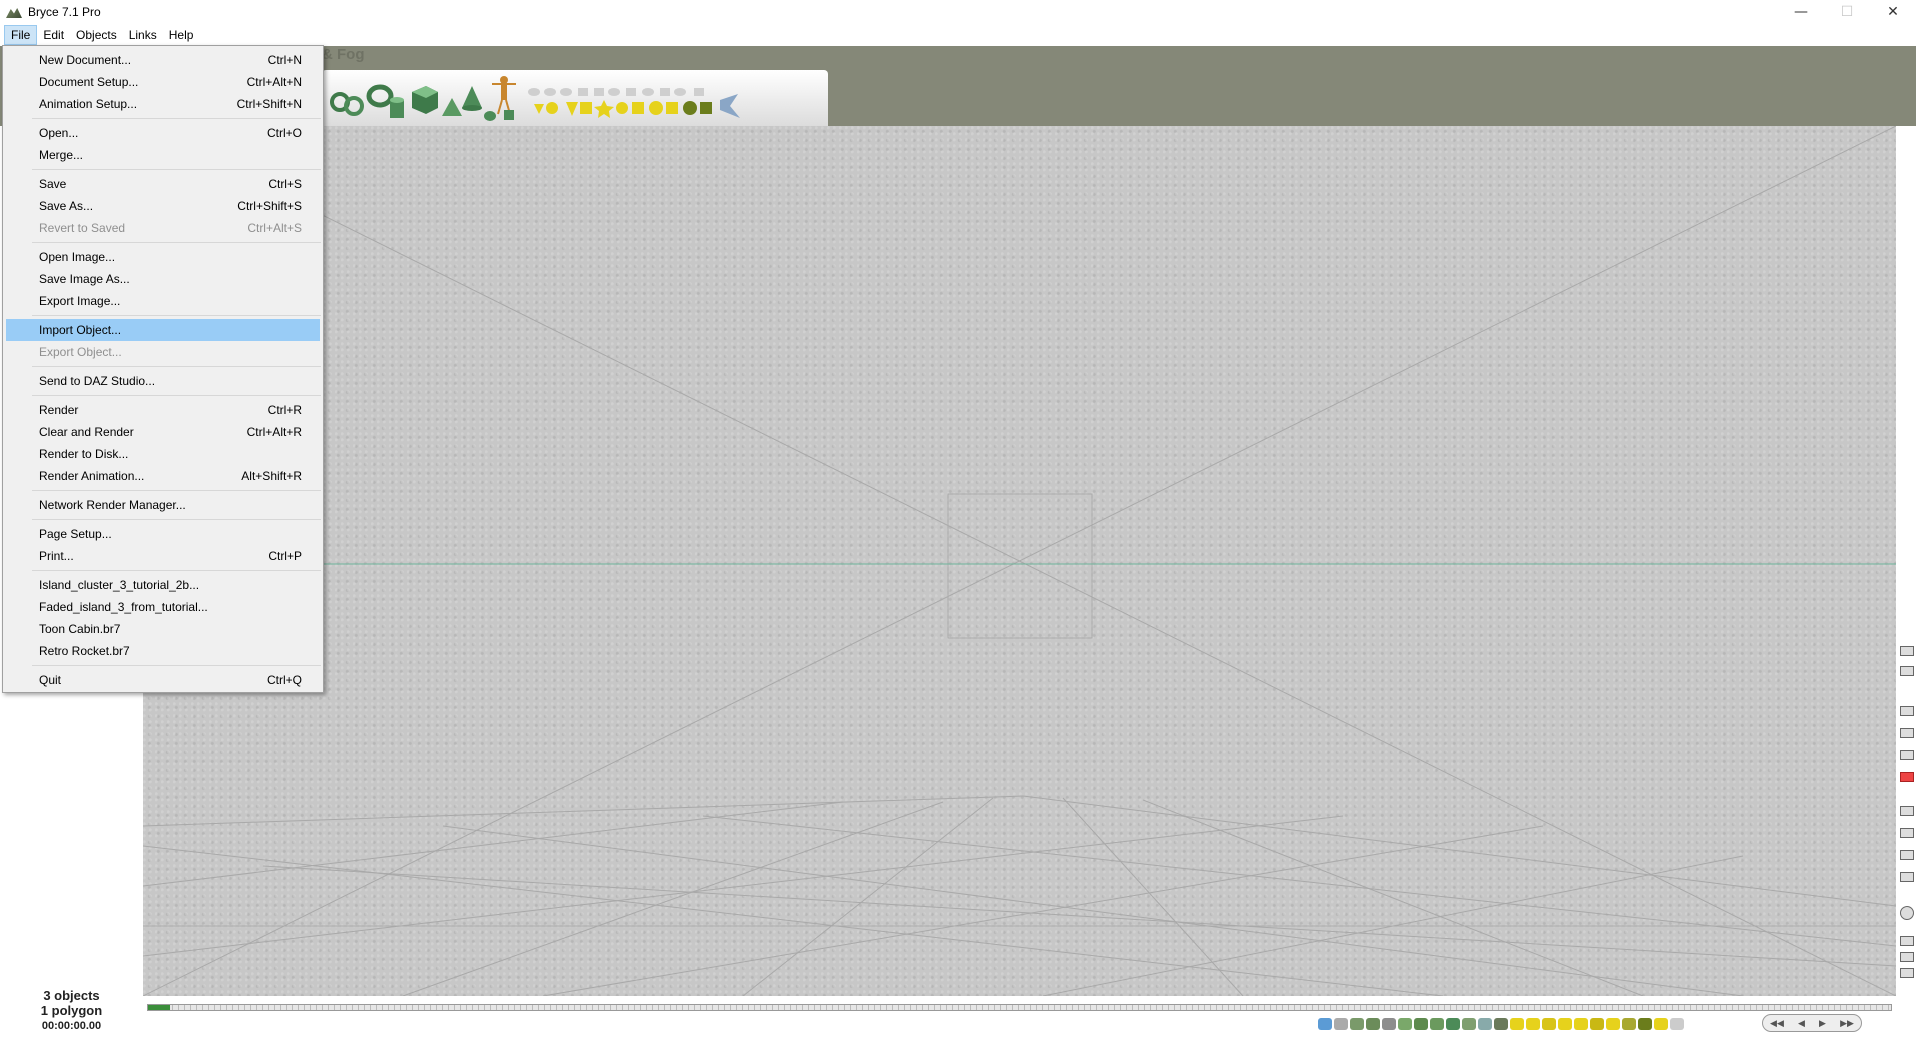 The image size is (1916, 1039). What do you see at coordinates (1907, 941) in the screenshot?
I see `zoom-in-icon` at bounding box center [1907, 941].